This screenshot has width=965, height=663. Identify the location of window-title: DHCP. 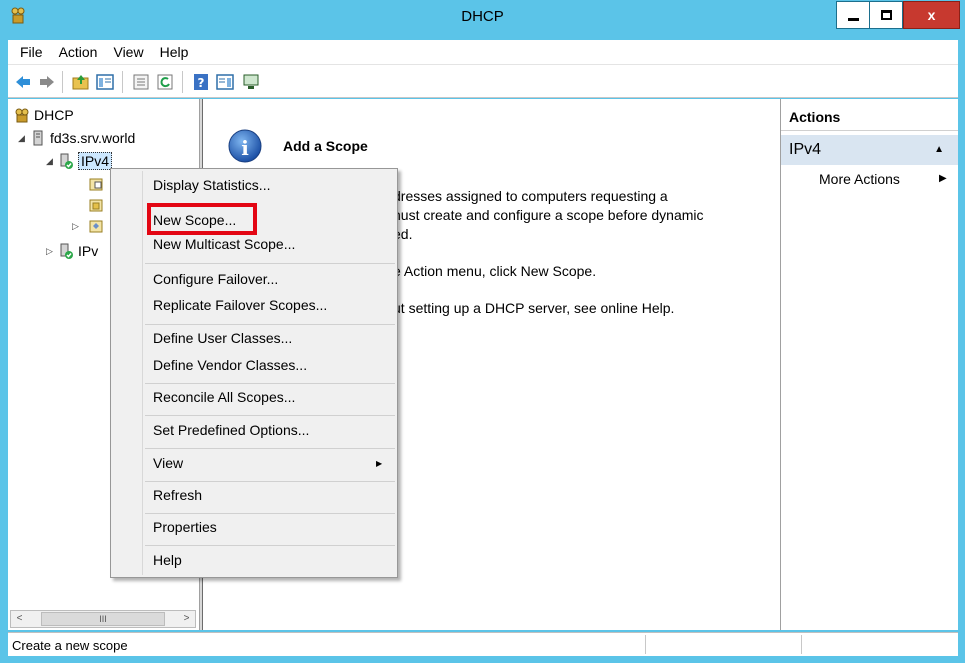
(482, 16).